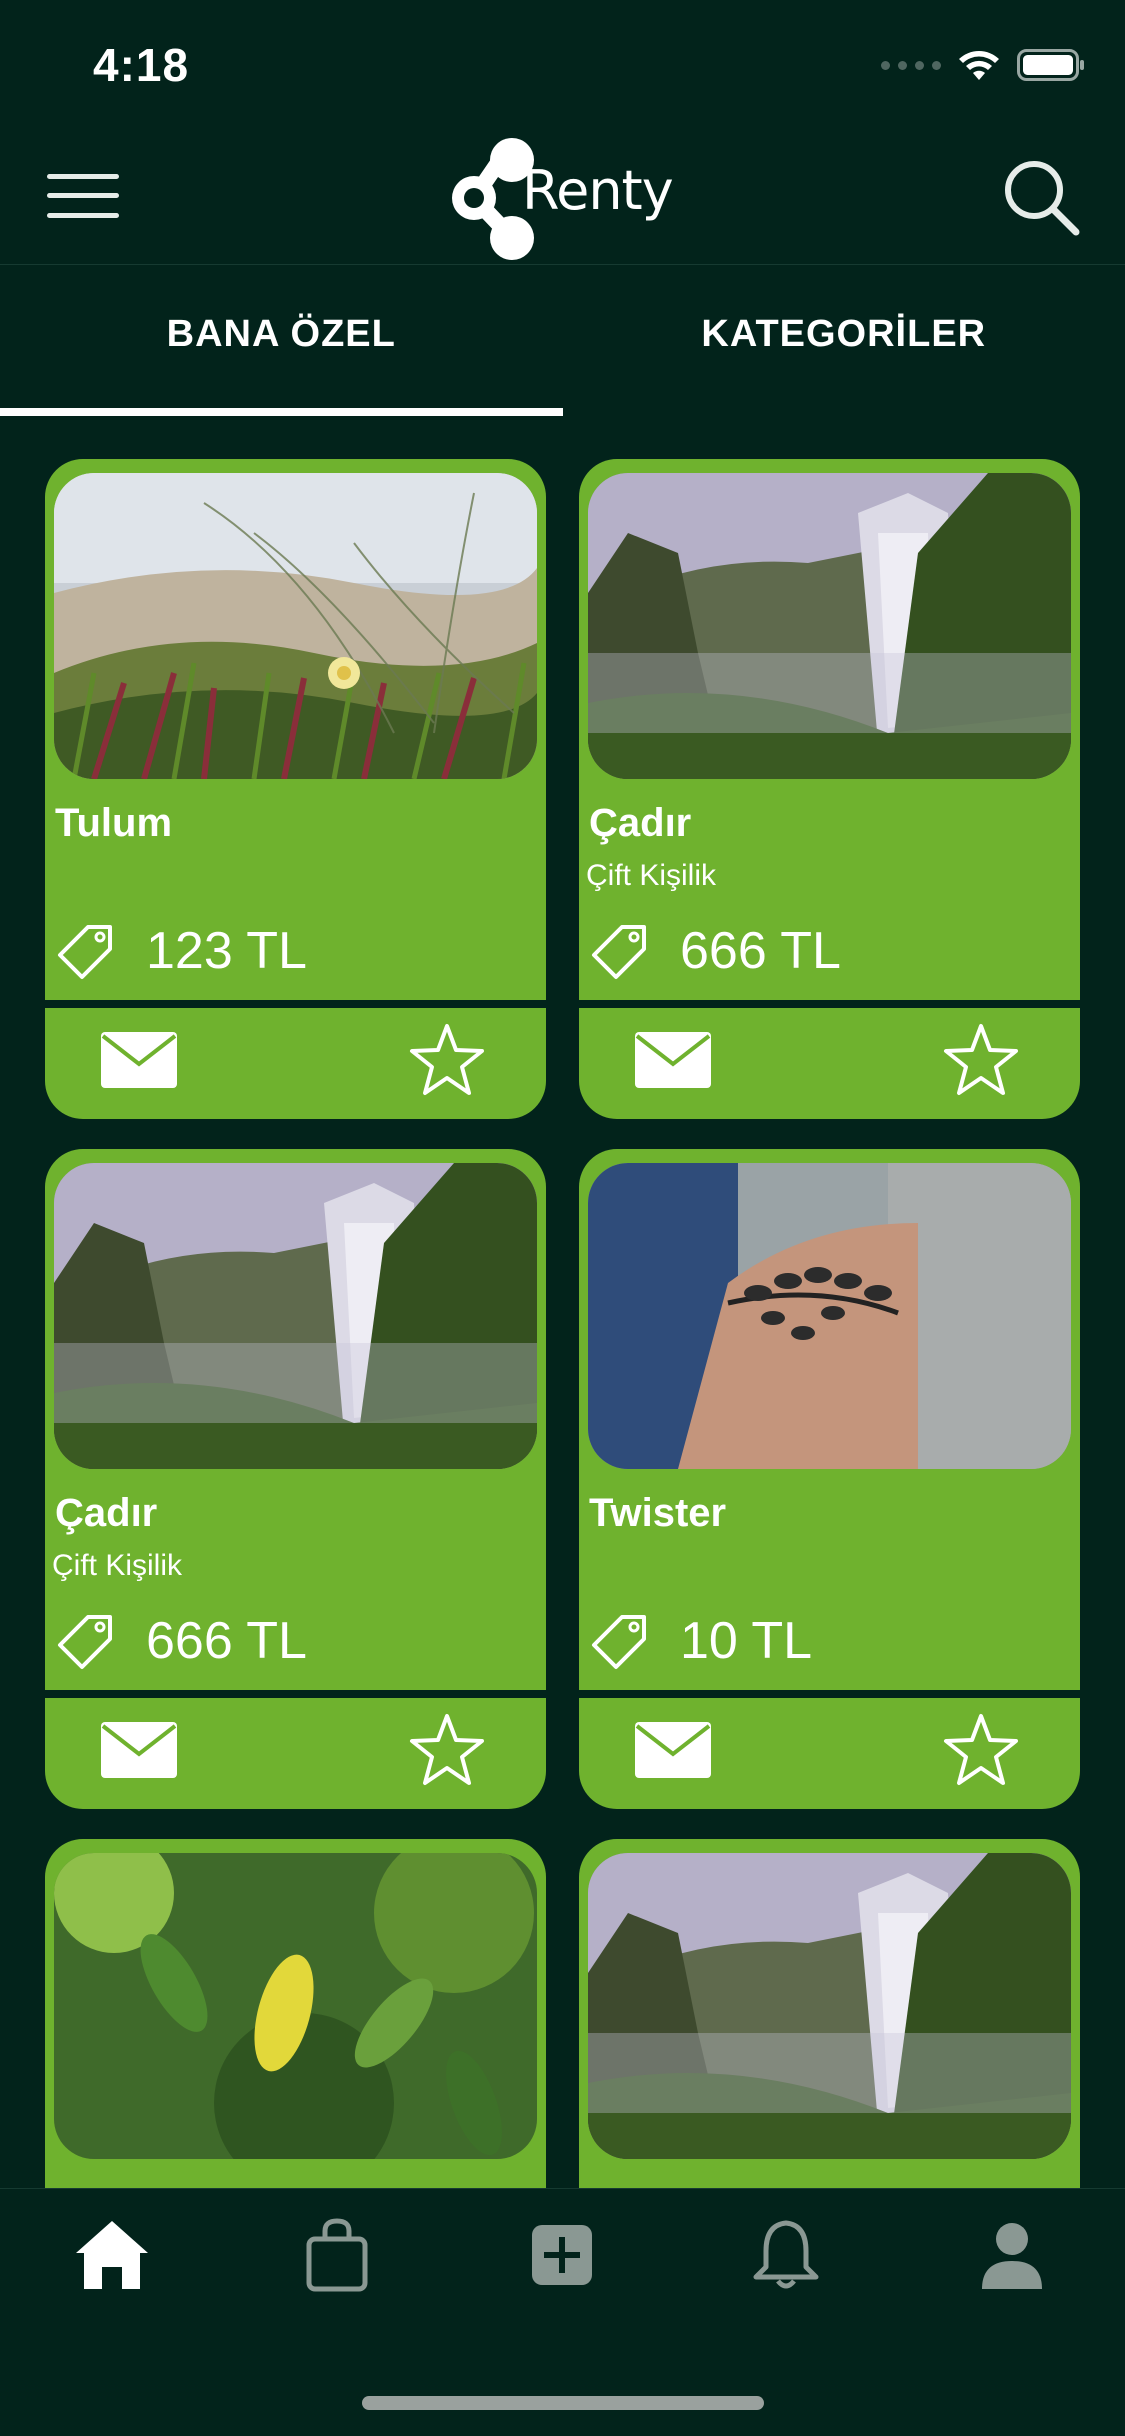  What do you see at coordinates (114, 823) in the screenshot?
I see `product-title: Tulum` at bounding box center [114, 823].